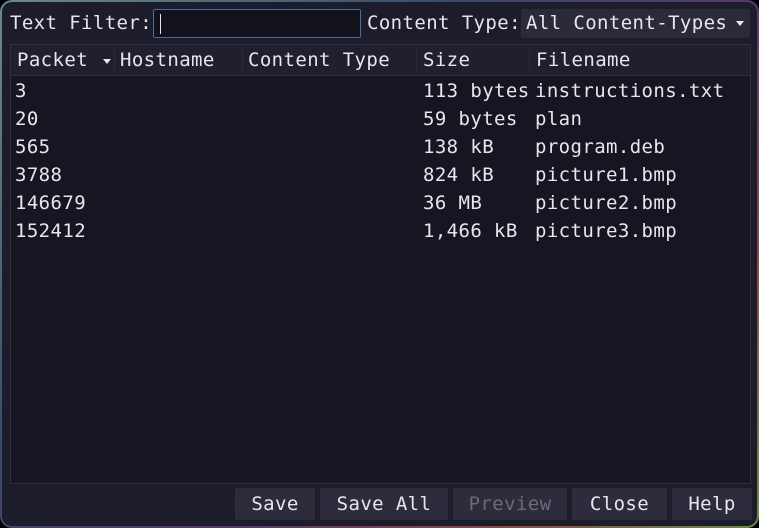  I want to click on cell-filename: instructions.txt, so click(630, 91).